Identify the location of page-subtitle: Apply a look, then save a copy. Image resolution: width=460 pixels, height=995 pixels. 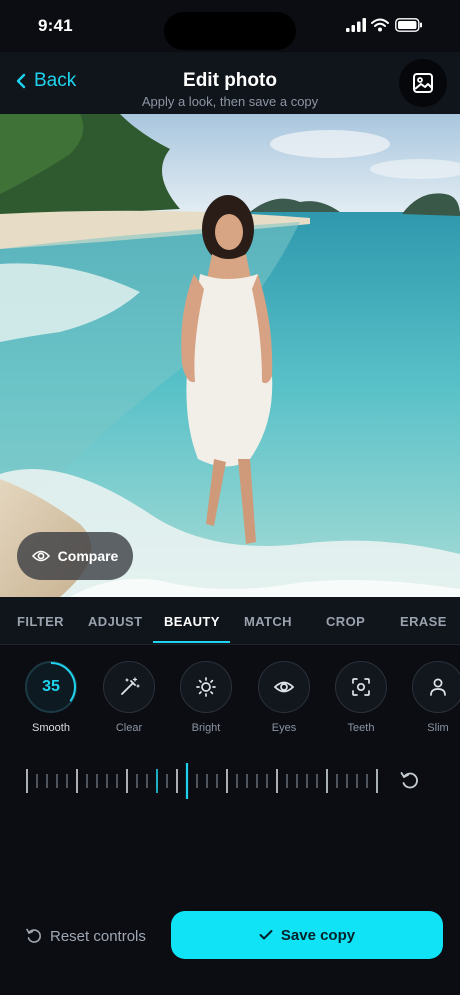
(230, 101).